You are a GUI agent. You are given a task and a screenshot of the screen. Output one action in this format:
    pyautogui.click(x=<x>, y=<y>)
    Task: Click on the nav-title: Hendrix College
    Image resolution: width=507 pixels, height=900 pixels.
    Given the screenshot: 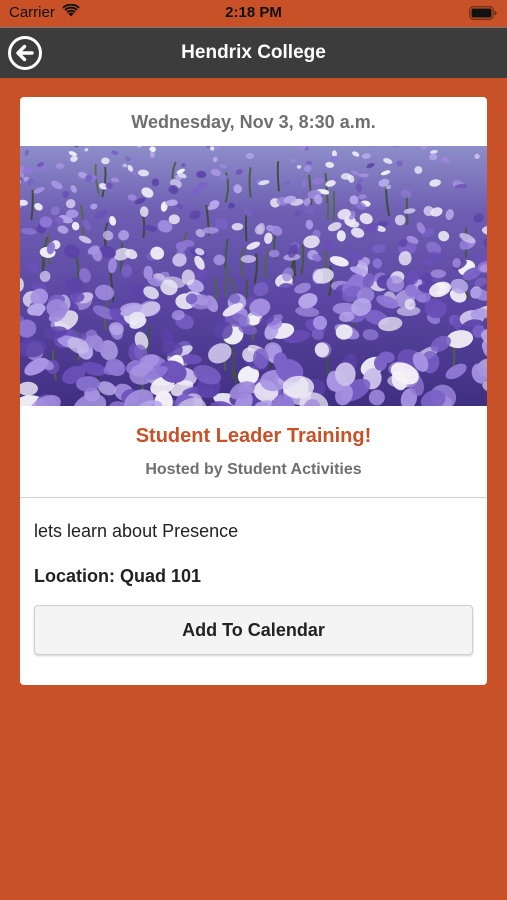 What is the action you would take?
    pyautogui.click(x=253, y=52)
    